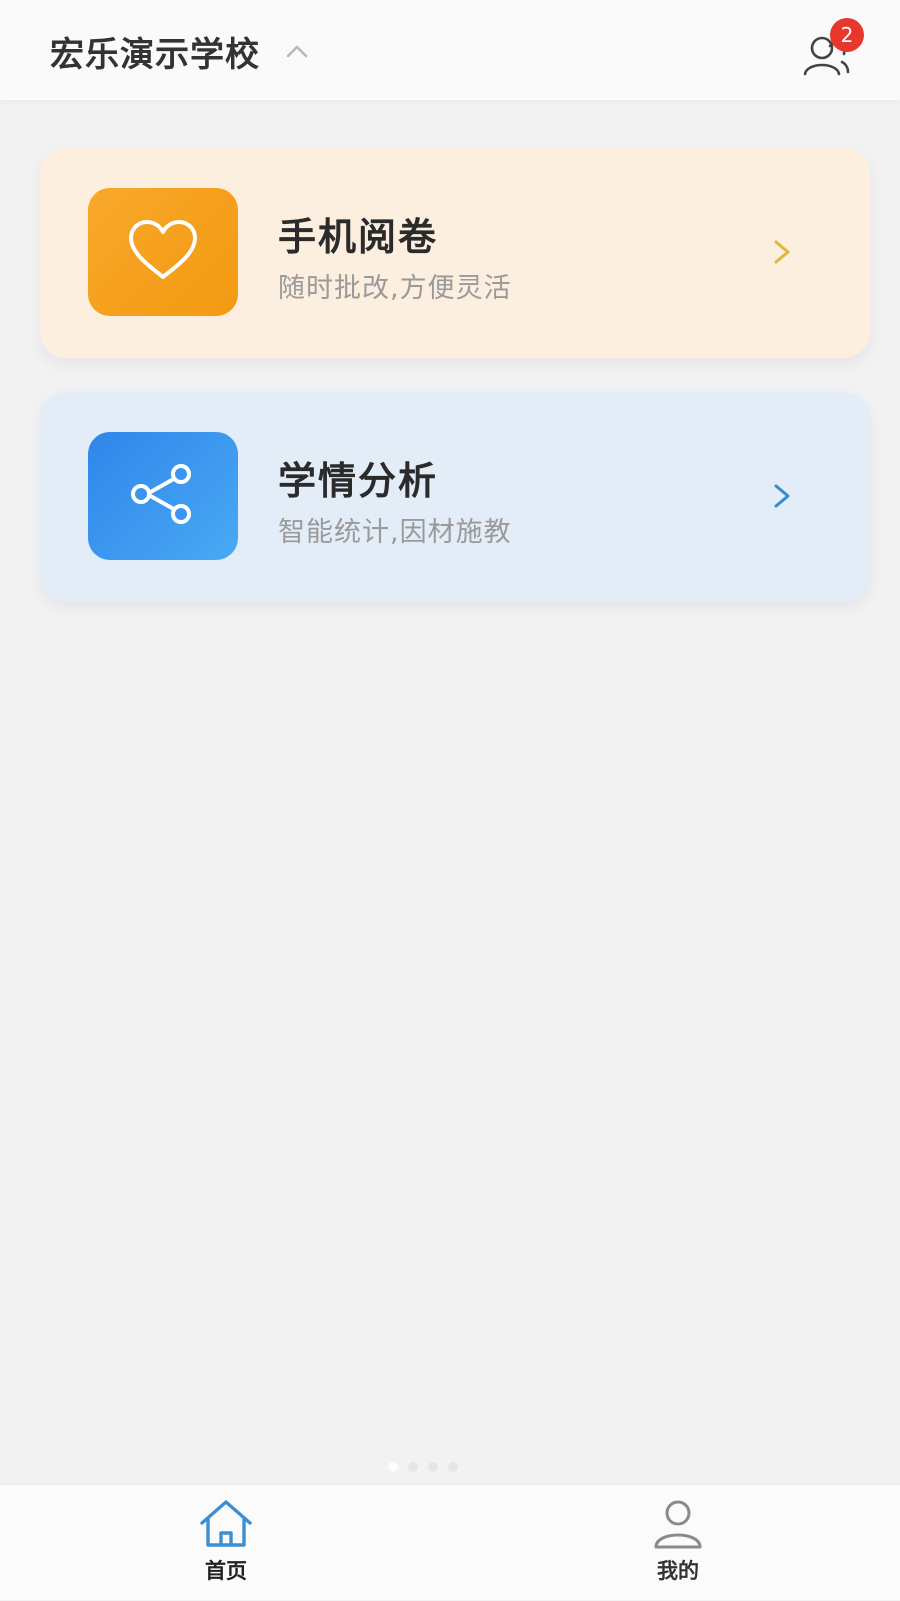 This screenshot has height=1601, width=900. What do you see at coordinates (358, 481) in the screenshot?
I see `card-title: 学情分析` at bounding box center [358, 481].